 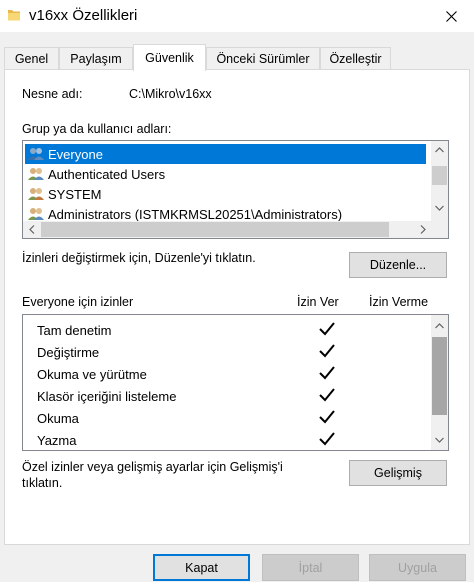 What do you see at coordinates (14, 15) in the screenshot?
I see `folder-icon` at bounding box center [14, 15].